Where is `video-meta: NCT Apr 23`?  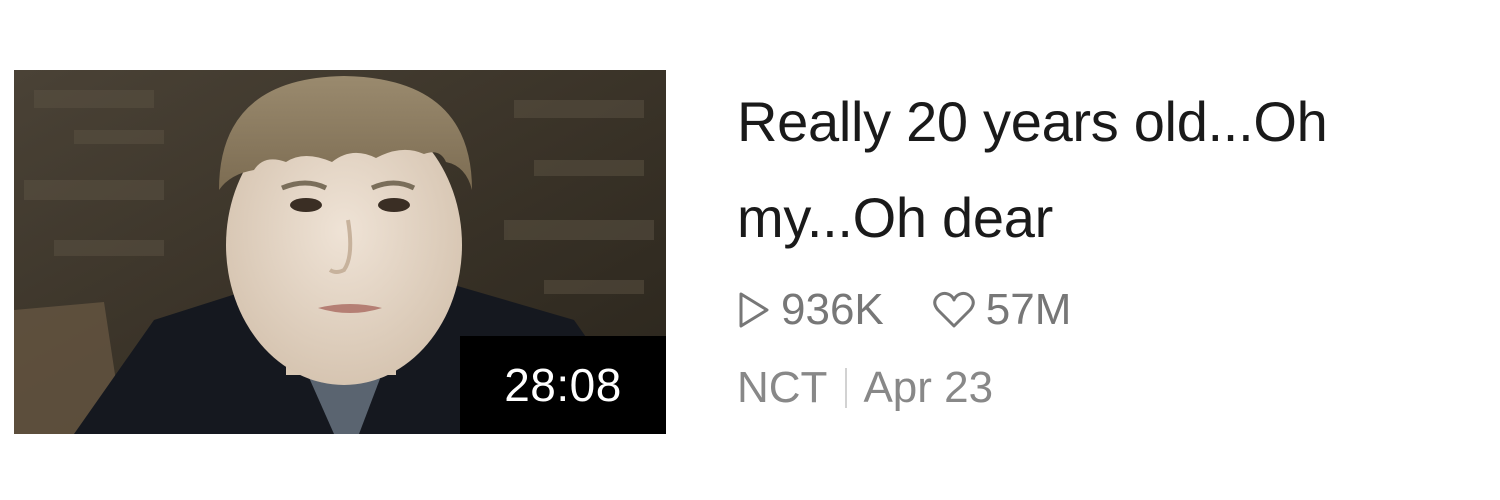
video-meta: NCT Apr 23 is located at coordinates (865, 388).